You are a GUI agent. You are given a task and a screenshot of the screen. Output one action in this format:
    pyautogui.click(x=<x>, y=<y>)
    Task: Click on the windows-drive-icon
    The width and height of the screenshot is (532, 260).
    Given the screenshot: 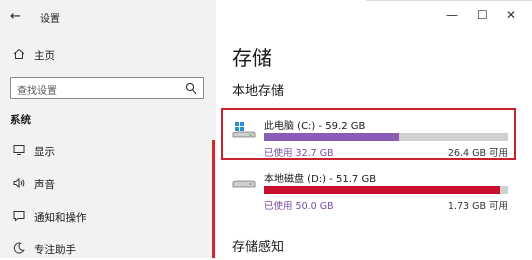 What is the action you would take?
    pyautogui.click(x=244, y=131)
    